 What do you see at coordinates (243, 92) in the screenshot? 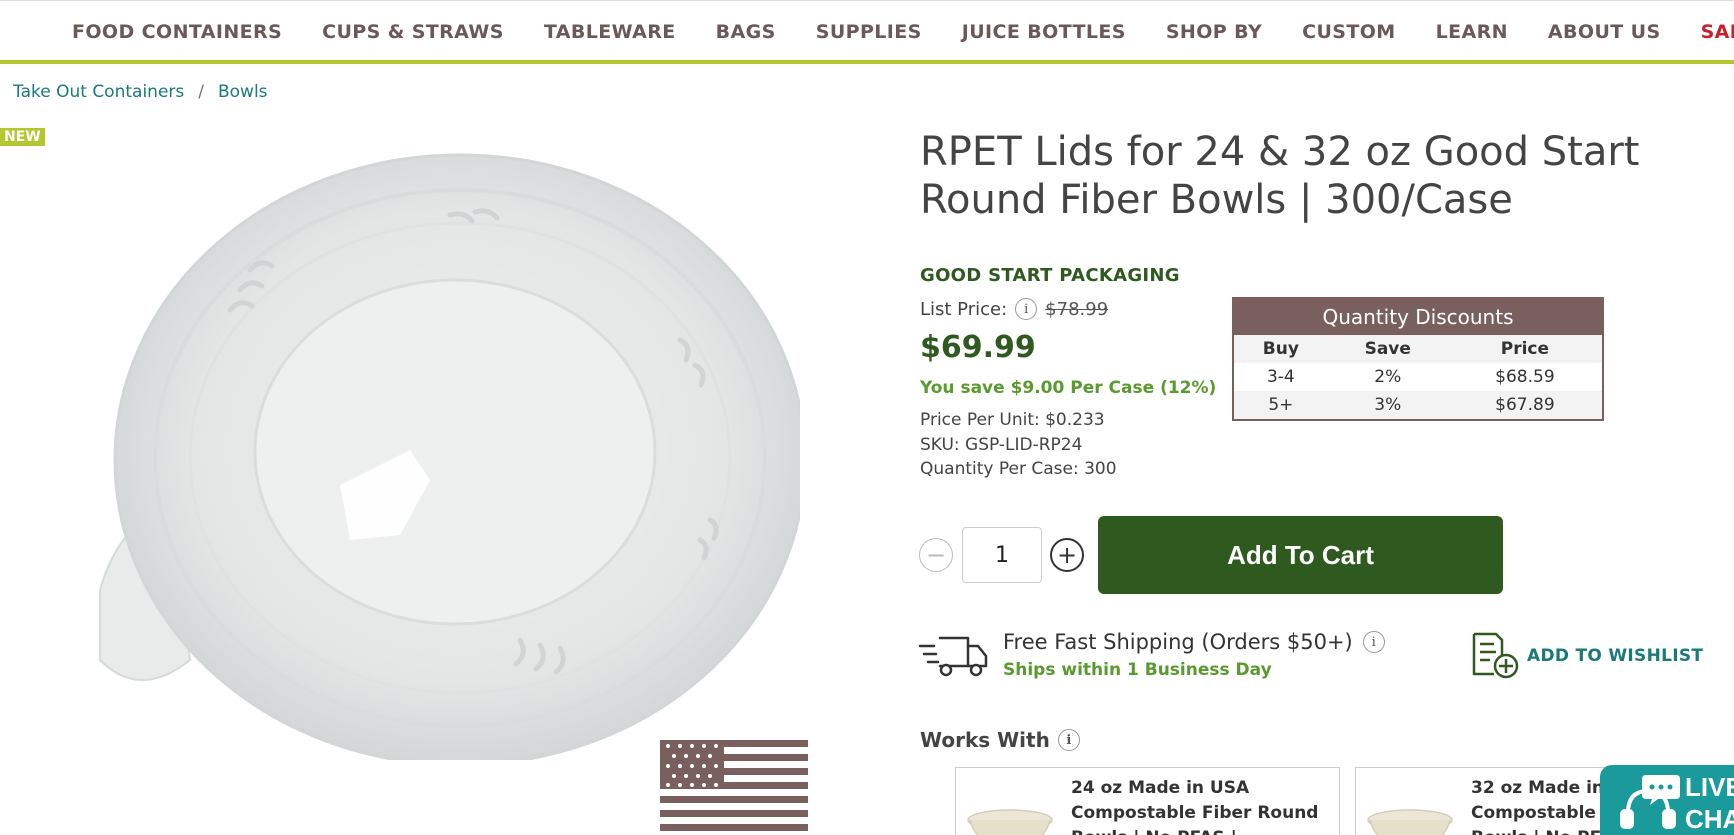
I see `breadcrumb-bowls: Bowls` at bounding box center [243, 92].